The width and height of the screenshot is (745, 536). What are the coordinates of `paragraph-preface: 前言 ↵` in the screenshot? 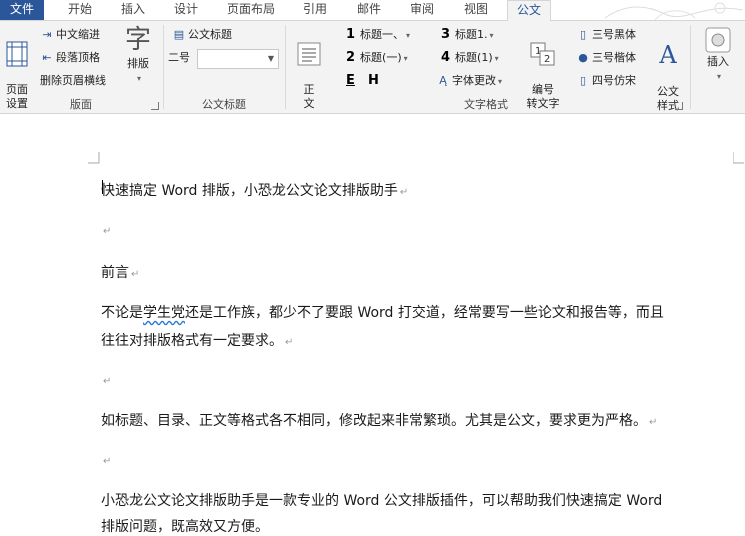 It's located at (120, 272).